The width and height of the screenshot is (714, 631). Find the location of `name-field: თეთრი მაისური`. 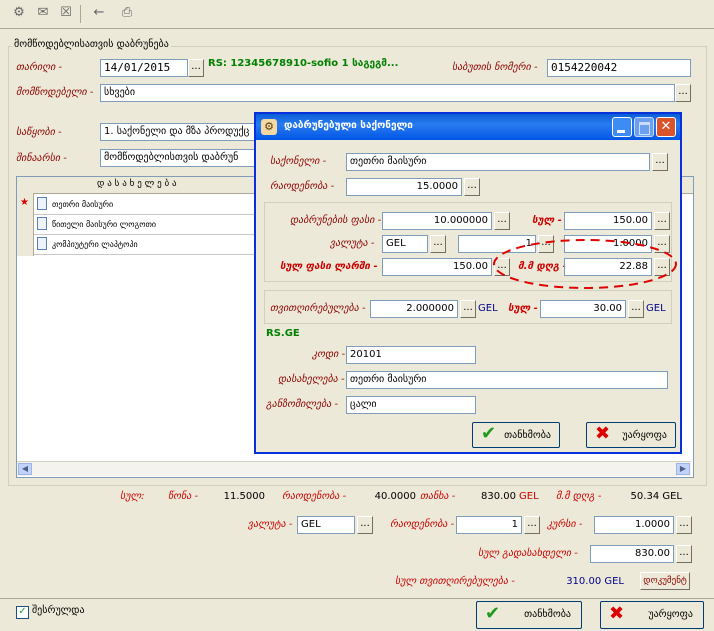

name-field: თეთრი მაისური is located at coordinates (507, 380).